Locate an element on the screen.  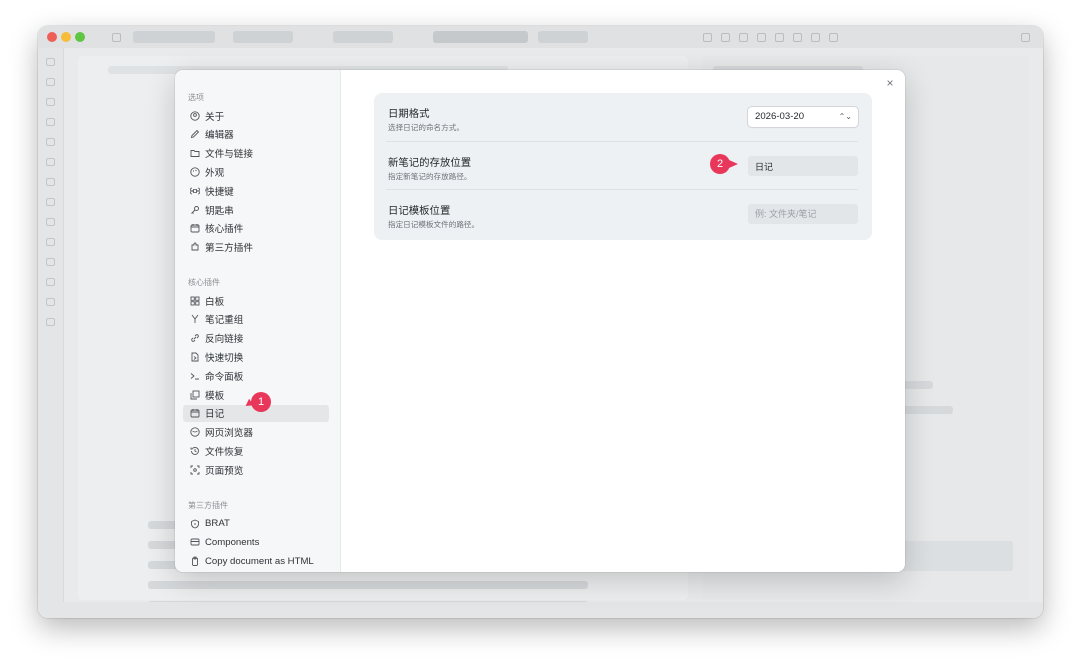
setting-title: 日记模板位置 is located at coordinates (419, 211).